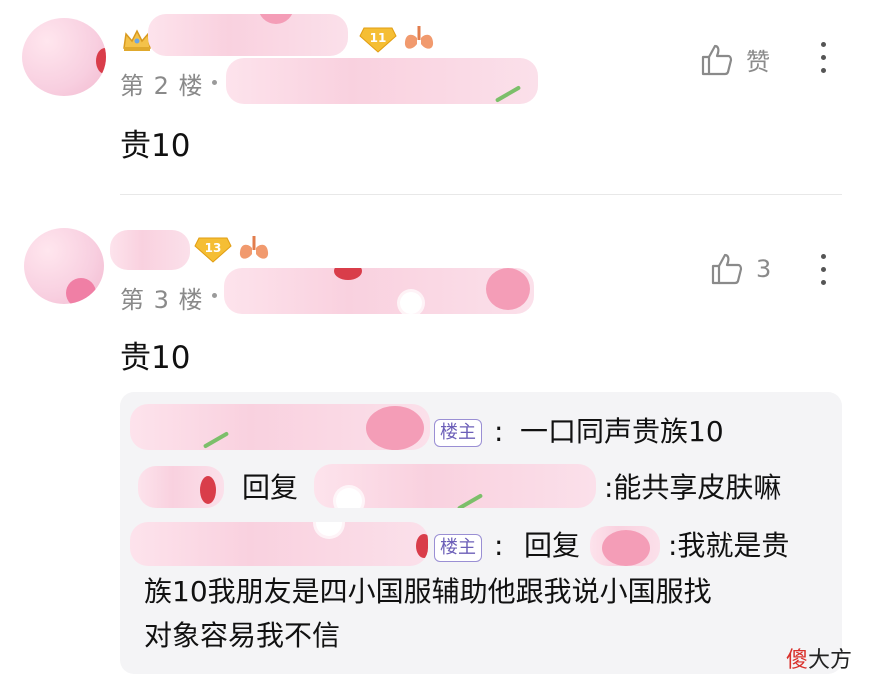  I want to click on reply-text-line2: 族10我朋友是四小国服辅助他跟我说小国服找, so click(428, 591).